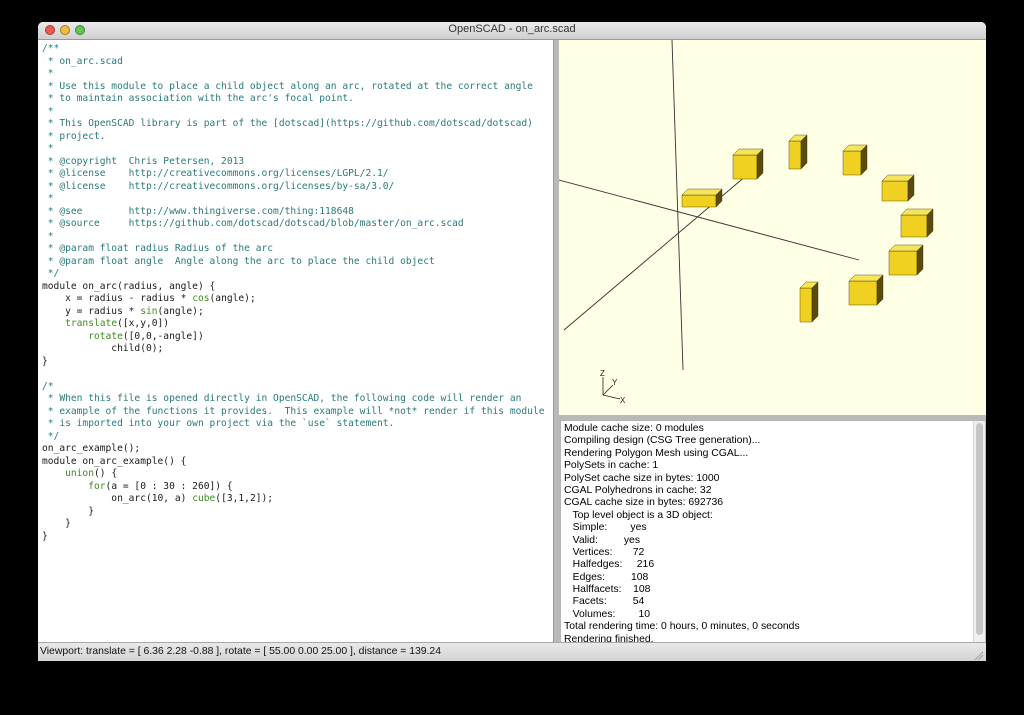  Describe the element at coordinates (677, 205) in the screenshot. I see `axis-line-z` at that location.